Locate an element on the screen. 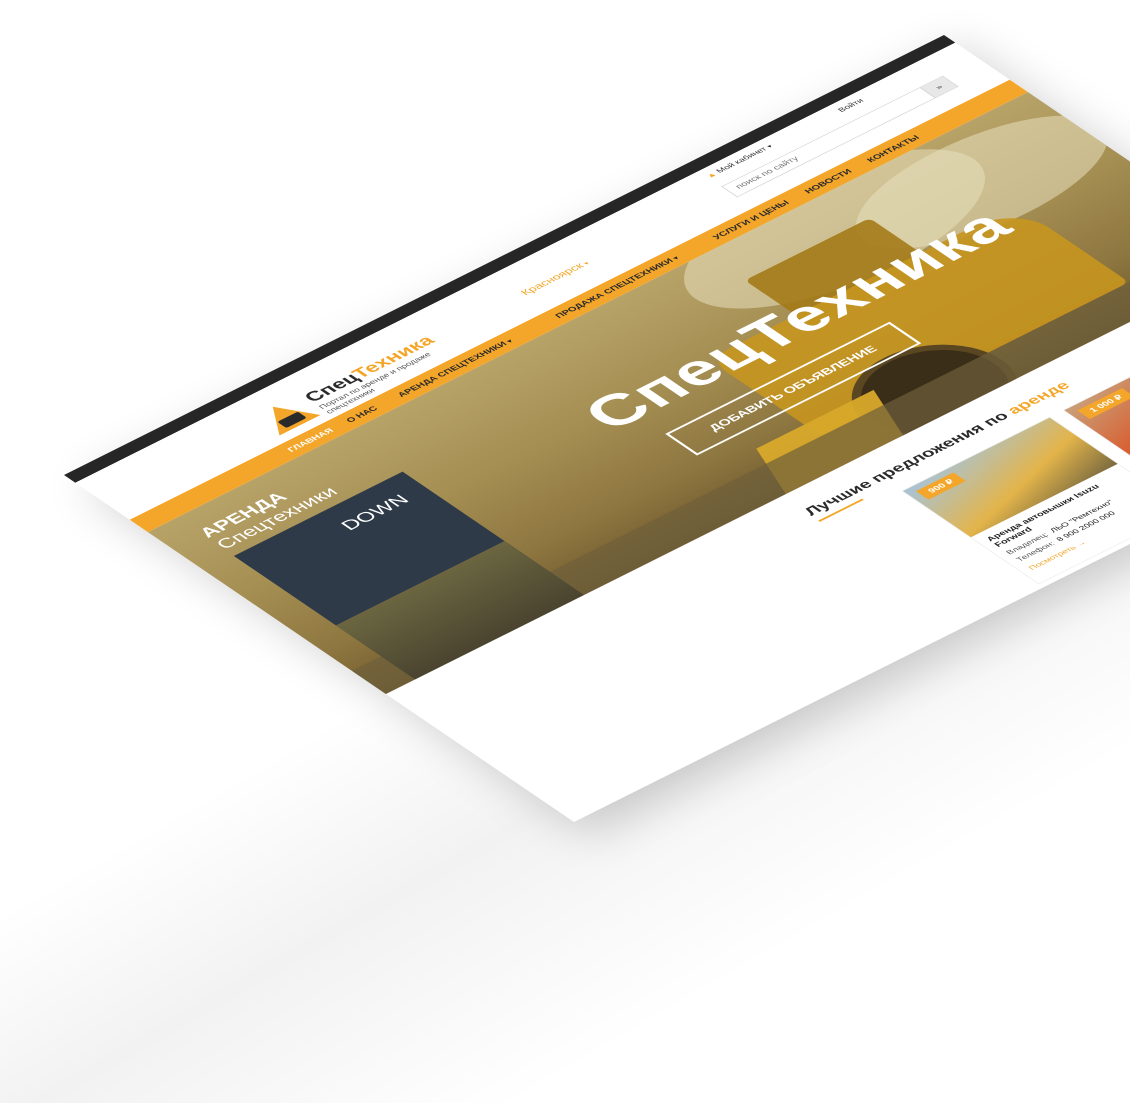  login-link: Войти is located at coordinates (850, 106).